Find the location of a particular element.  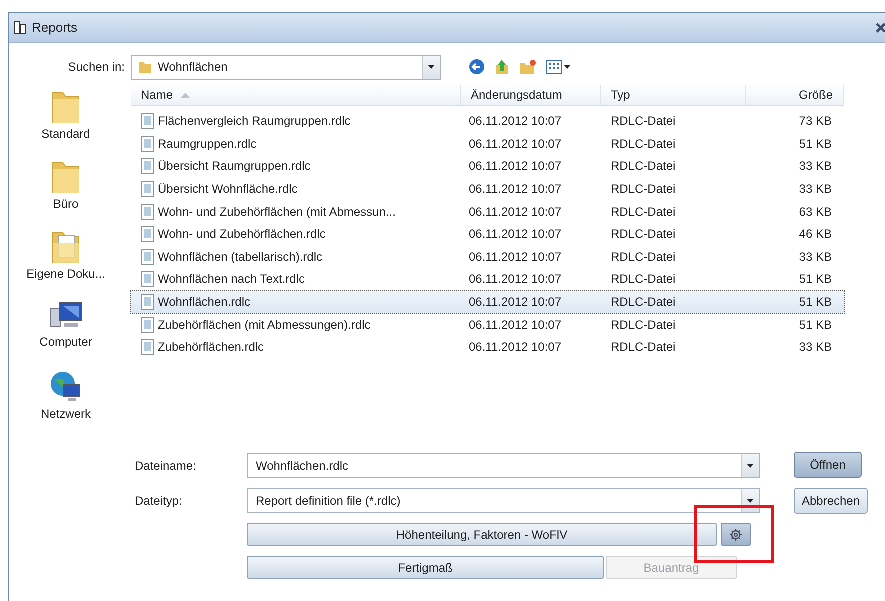

column-header: Typ is located at coordinates (673, 95).